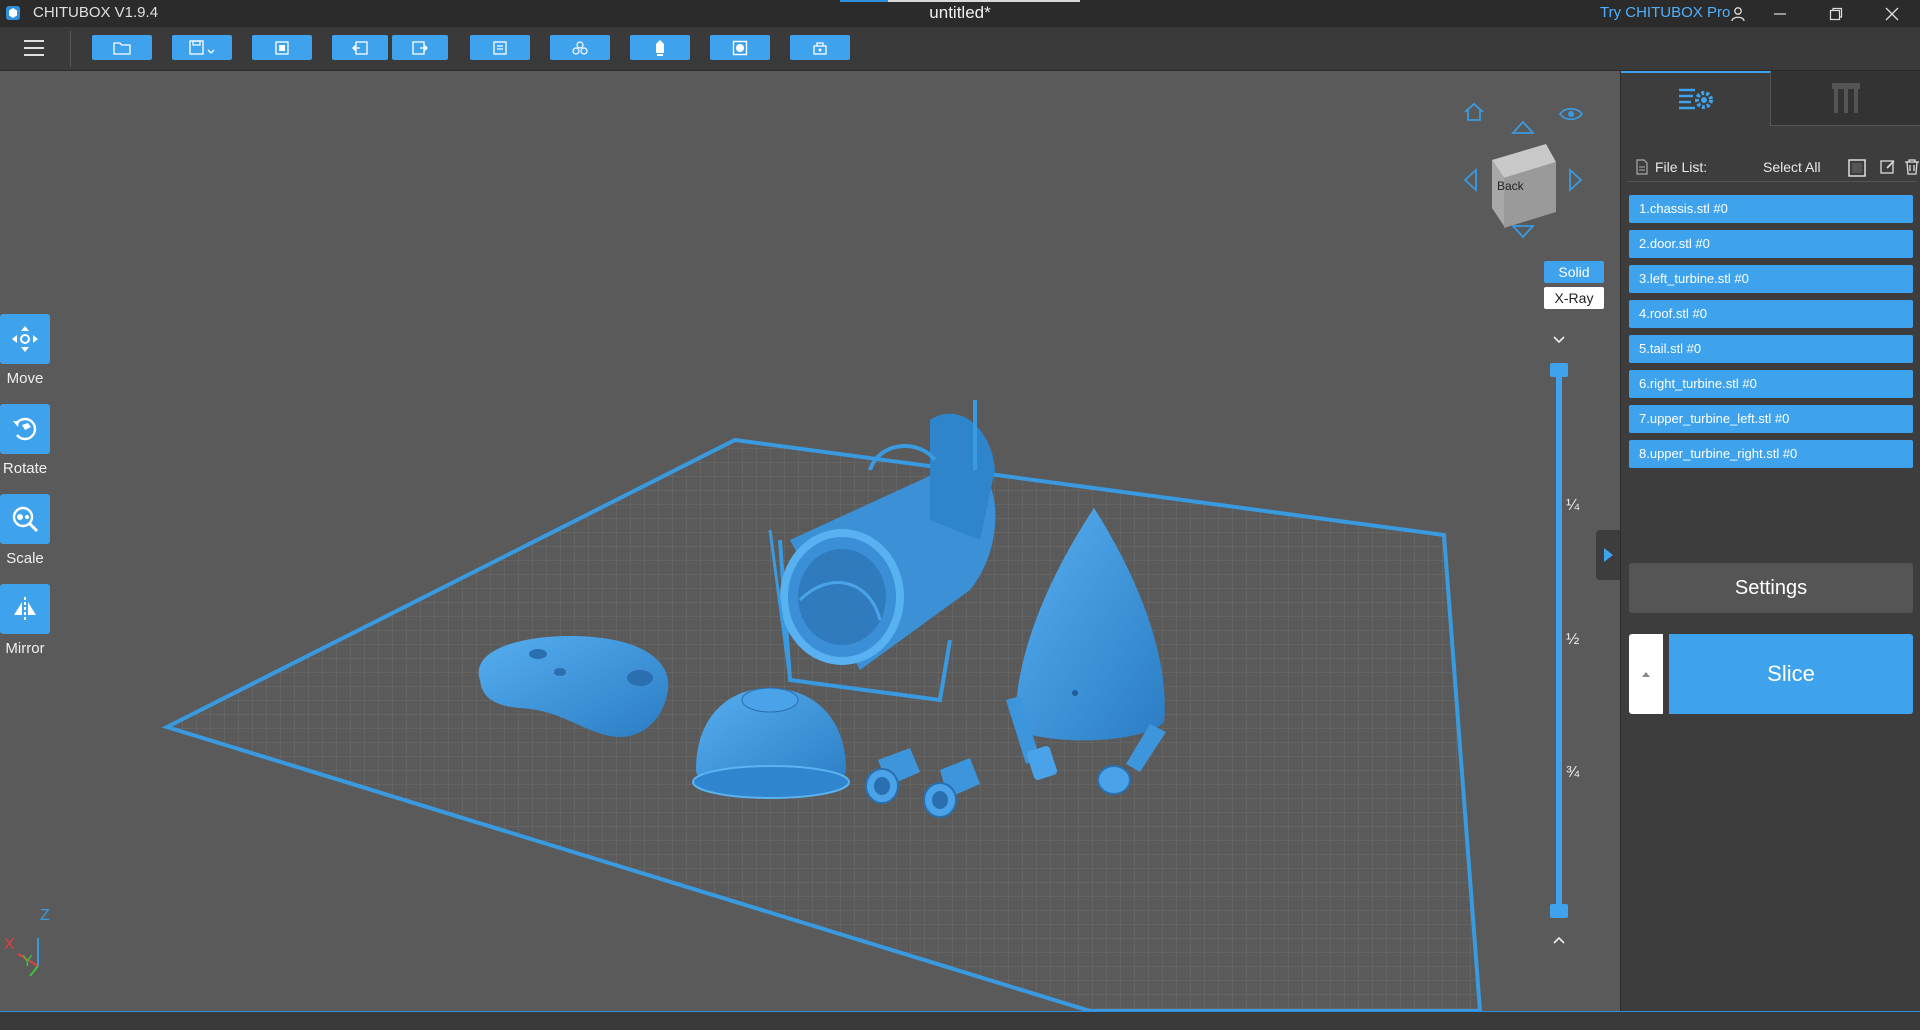 This screenshot has height=1030, width=1920. I want to click on file-item-left-turbine: 3.left_turbine.stl #0, so click(1771, 279).